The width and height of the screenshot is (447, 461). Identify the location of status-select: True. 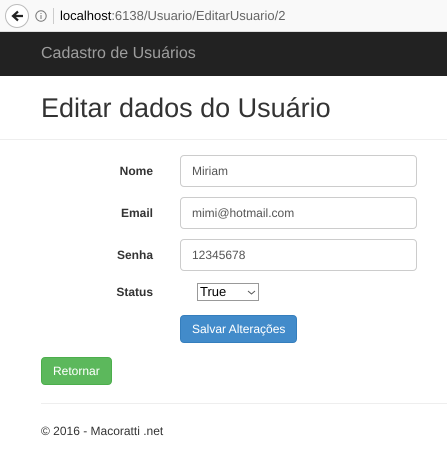
(228, 292).